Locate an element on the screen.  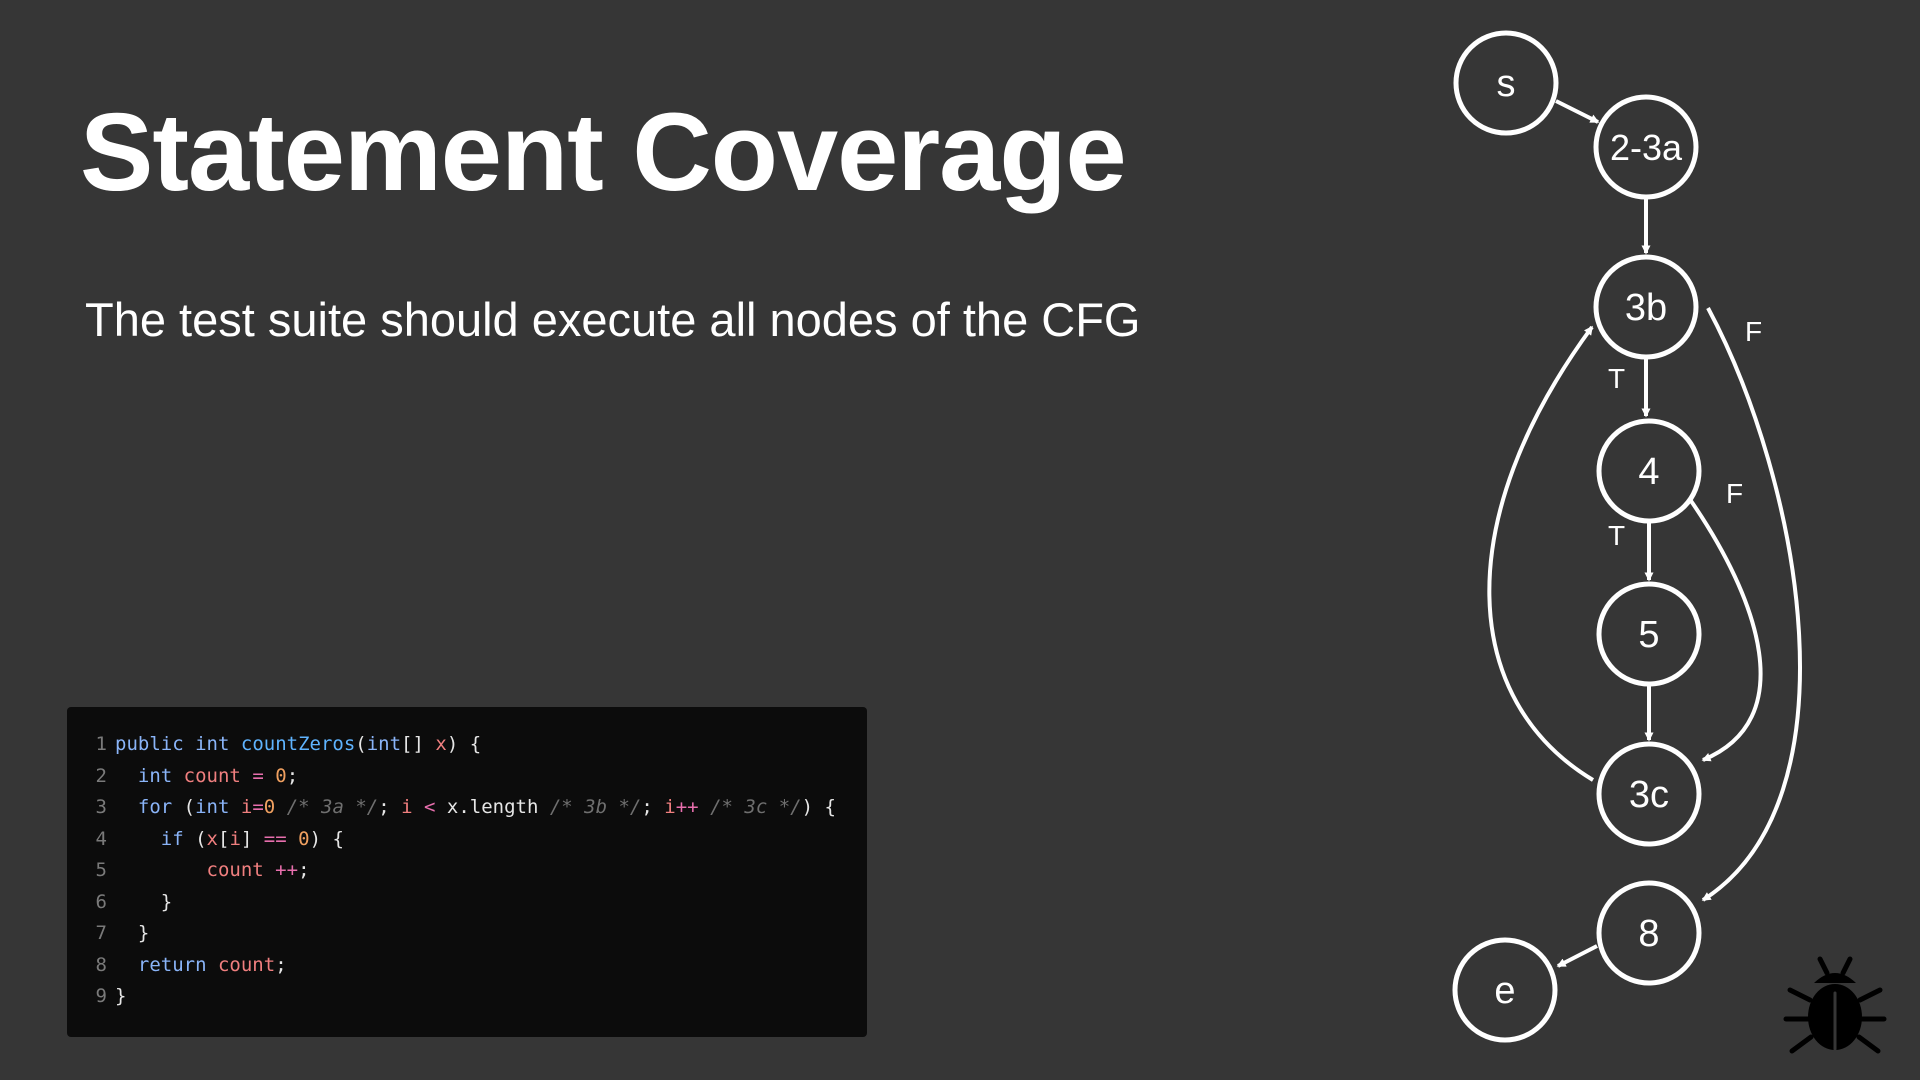
cfg-node: 3c is located at coordinates (1649, 794).